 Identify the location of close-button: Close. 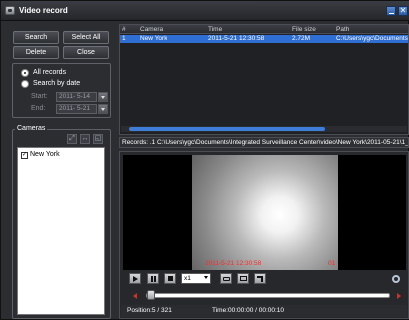
(86, 52).